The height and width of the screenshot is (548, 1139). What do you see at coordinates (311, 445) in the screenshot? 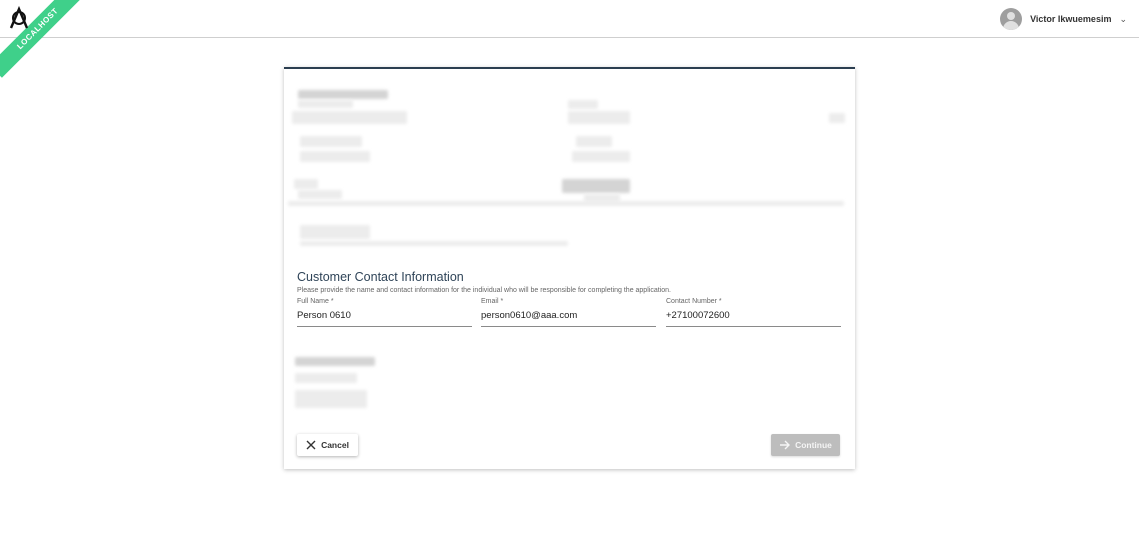
I see `close-icon` at bounding box center [311, 445].